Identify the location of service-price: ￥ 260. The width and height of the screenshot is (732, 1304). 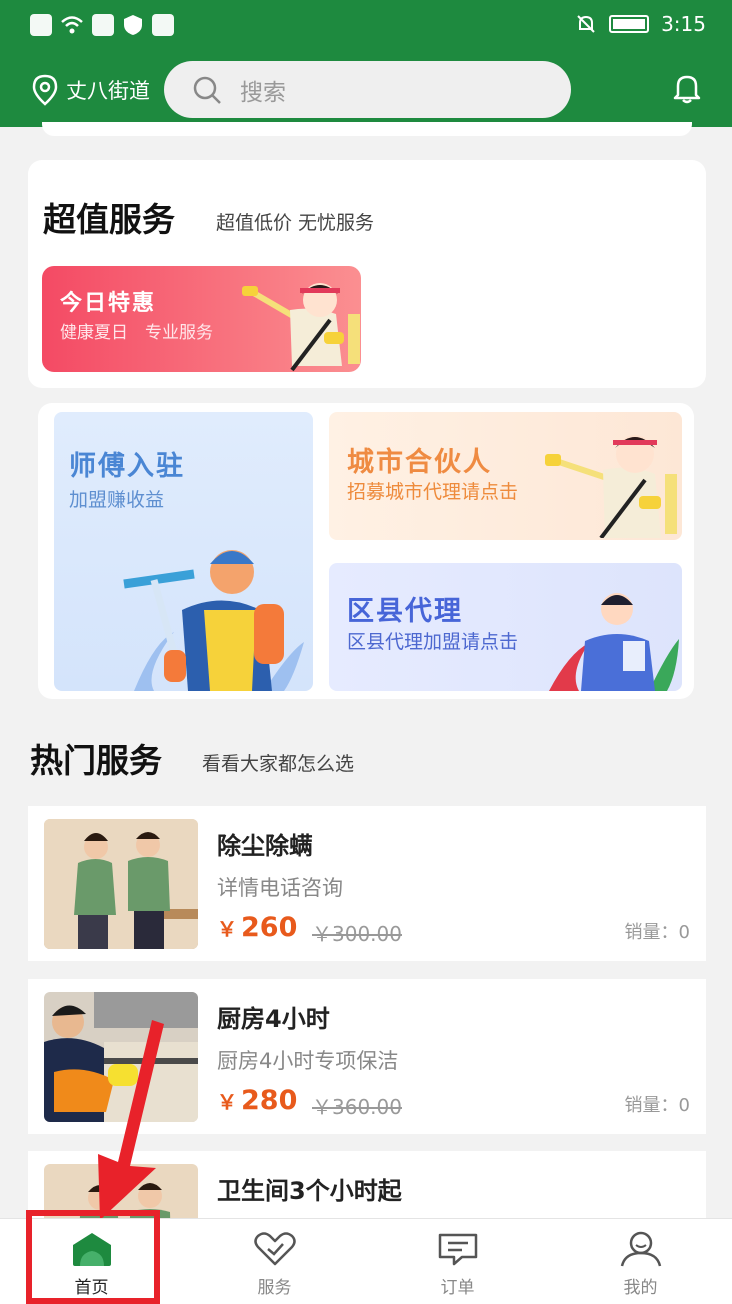
(257, 927).